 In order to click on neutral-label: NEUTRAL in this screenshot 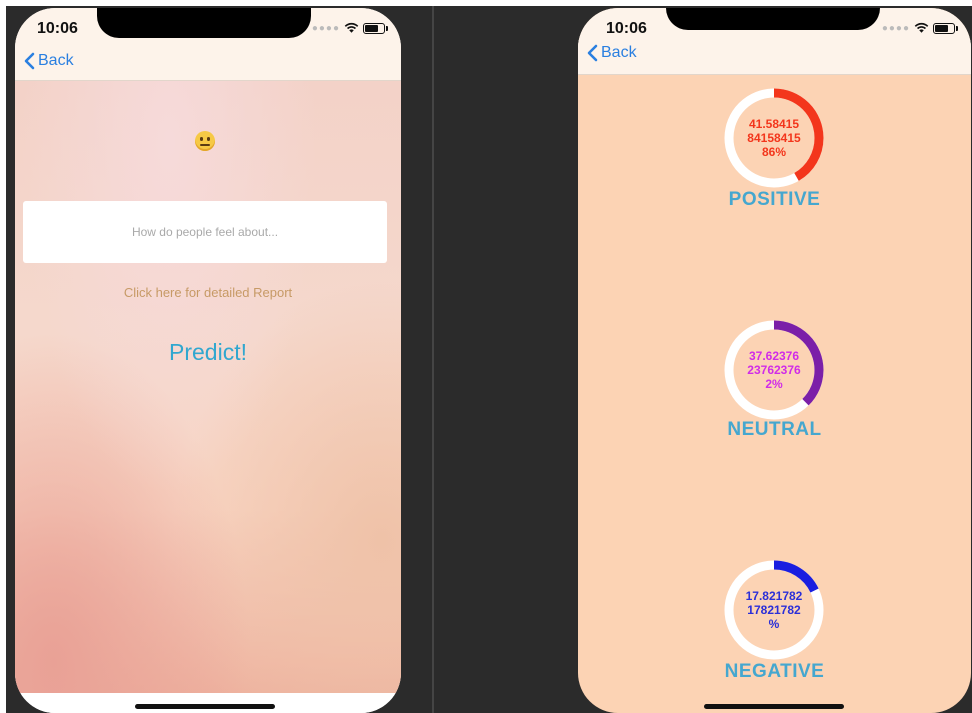, I will do `click(774, 429)`.